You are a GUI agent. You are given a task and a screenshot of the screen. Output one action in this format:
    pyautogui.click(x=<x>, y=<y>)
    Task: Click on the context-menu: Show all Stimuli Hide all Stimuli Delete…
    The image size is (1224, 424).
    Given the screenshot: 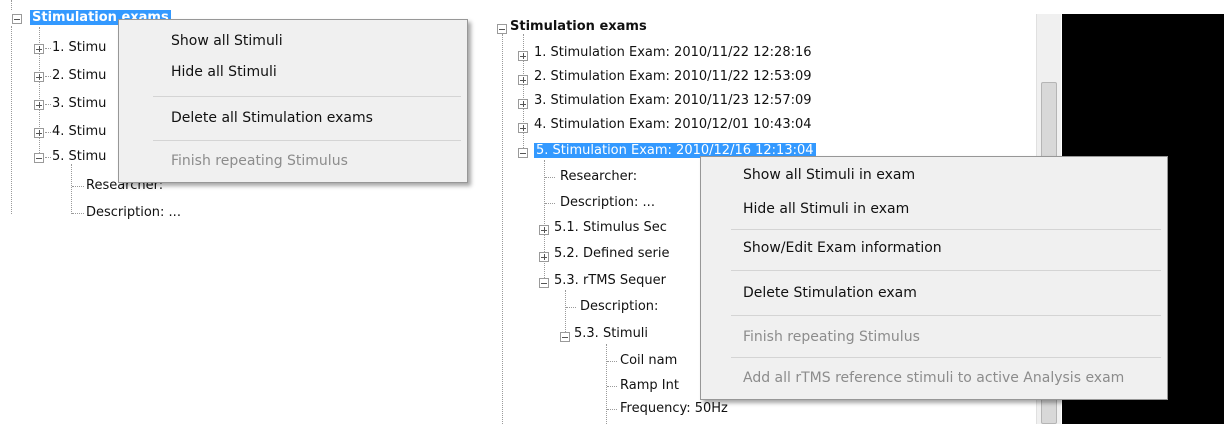 What is the action you would take?
    pyautogui.click(x=293, y=101)
    